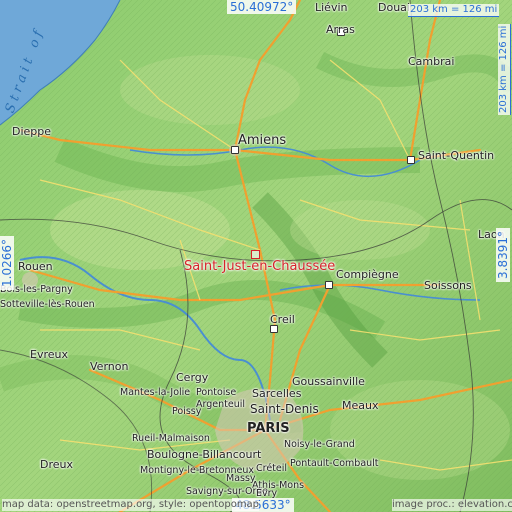 Image resolution: width=512 pixels, height=512 pixels. What do you see at coordinates (274, 329) in the screenshot?
I see `creil-marker` at bounding box center [274, 329].